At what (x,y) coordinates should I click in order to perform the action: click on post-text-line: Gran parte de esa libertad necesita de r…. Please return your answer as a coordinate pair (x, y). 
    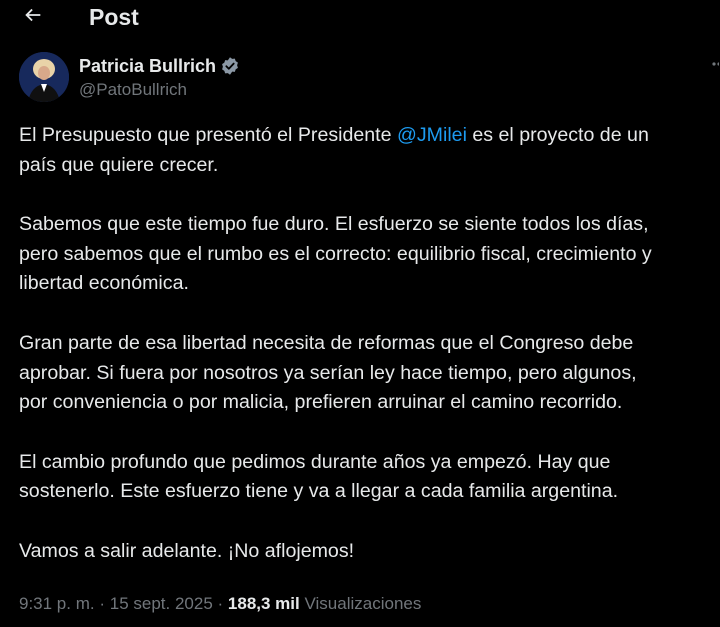
    Looking at the image, I should click on (326, 342).